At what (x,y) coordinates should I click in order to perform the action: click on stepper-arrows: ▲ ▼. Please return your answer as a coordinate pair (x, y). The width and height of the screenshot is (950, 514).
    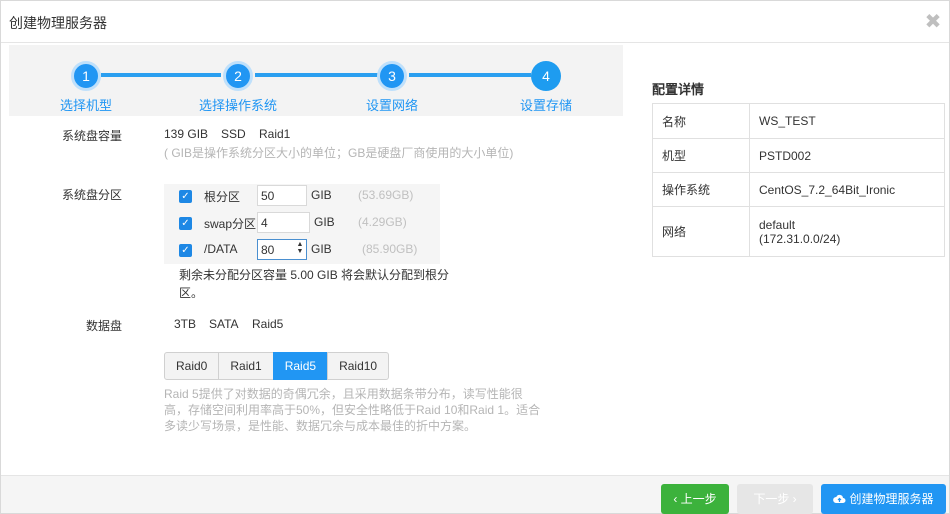
    Looking at the image, I should click on (300, 248).